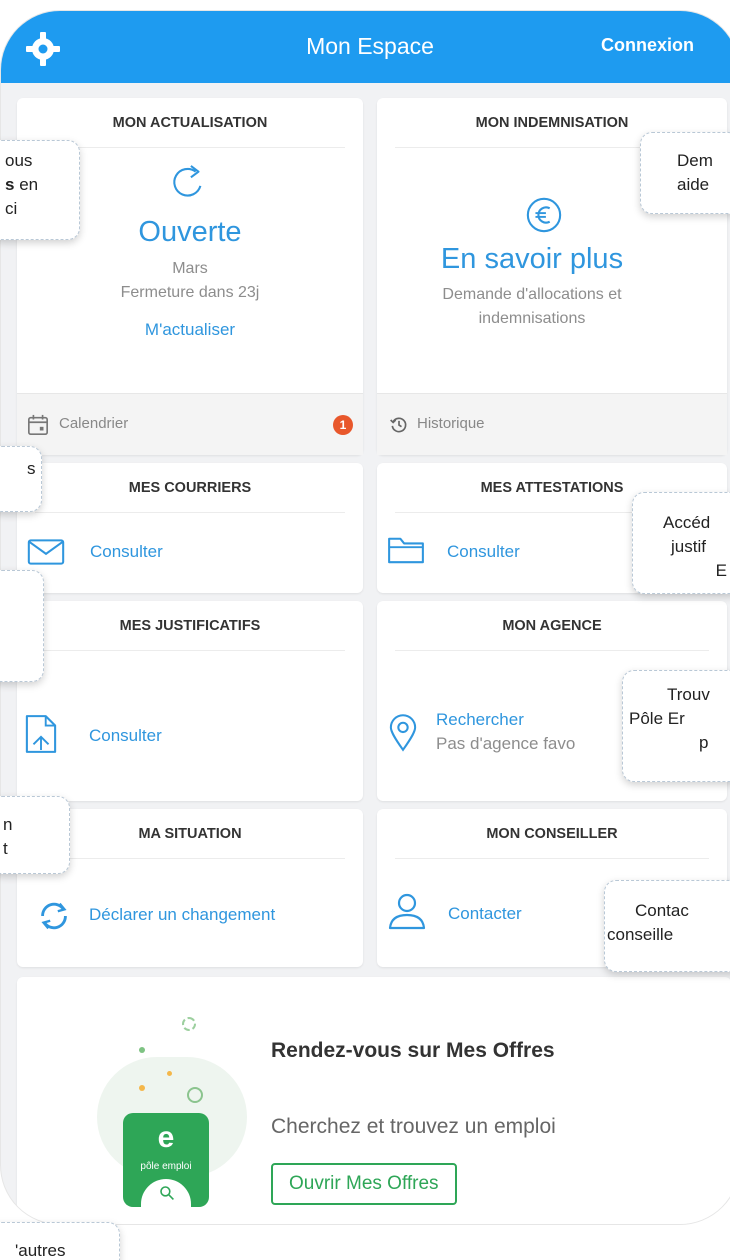 The image size is (730, 1260). I want to click on open-offres-button: Ouvrir Mes Offres, so click(364, 1184).